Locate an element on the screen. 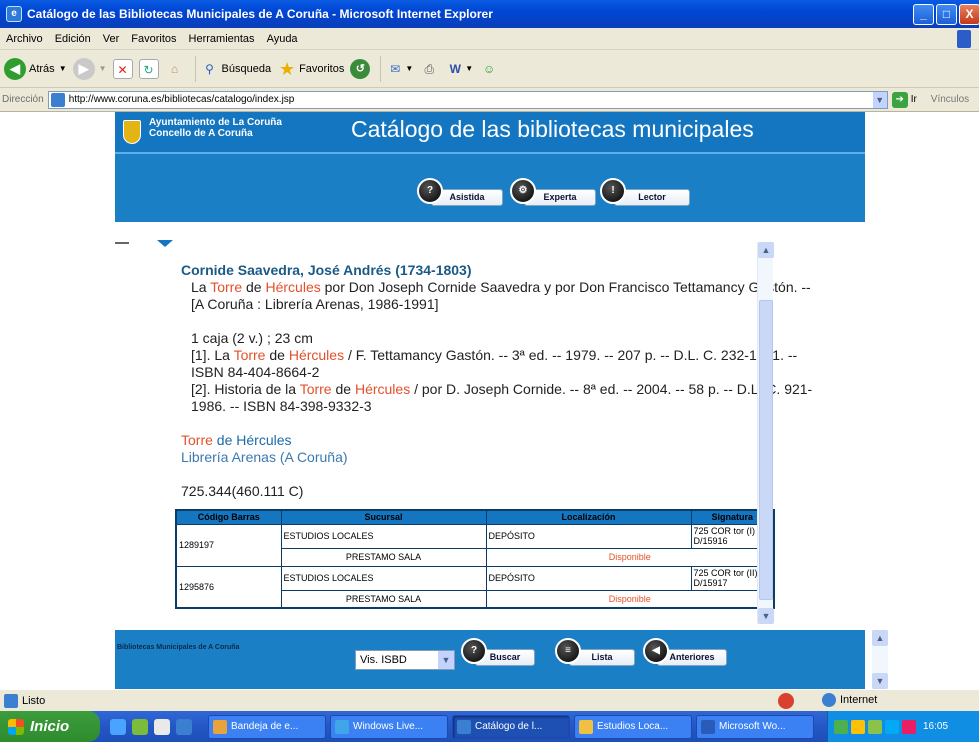 Image resolution: width=979 pixels, height=742 pixels. media-player-icon is located at coordinates (162, 726).